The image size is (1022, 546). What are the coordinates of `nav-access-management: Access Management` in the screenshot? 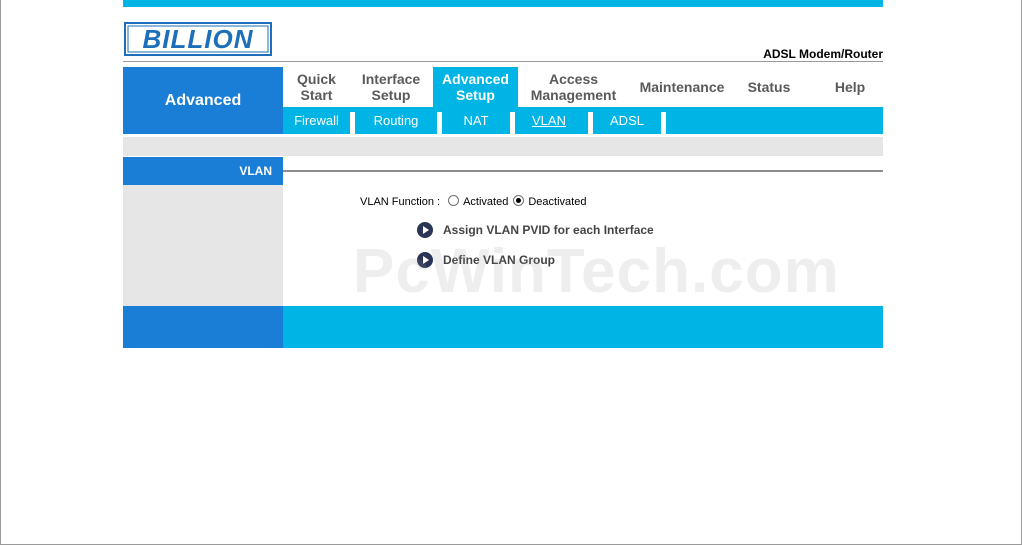 It's located at (573, 87).